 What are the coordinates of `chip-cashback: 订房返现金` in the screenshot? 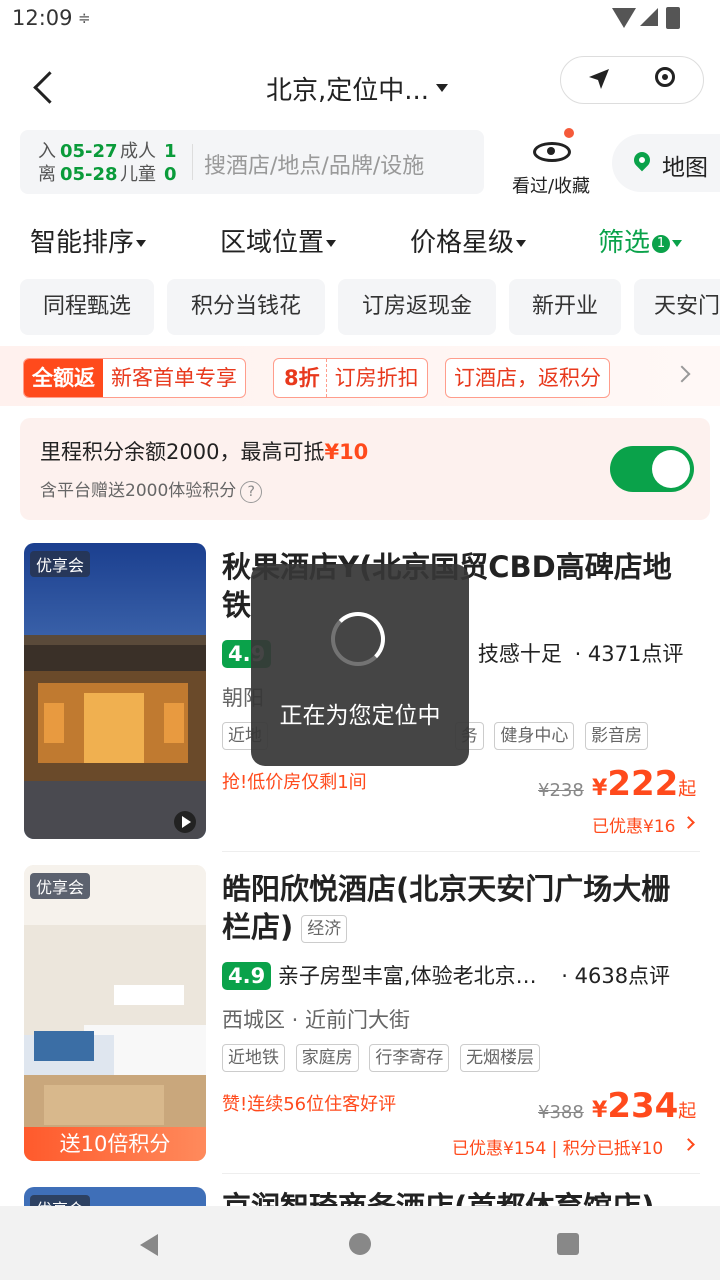 It's located at (417, 307).